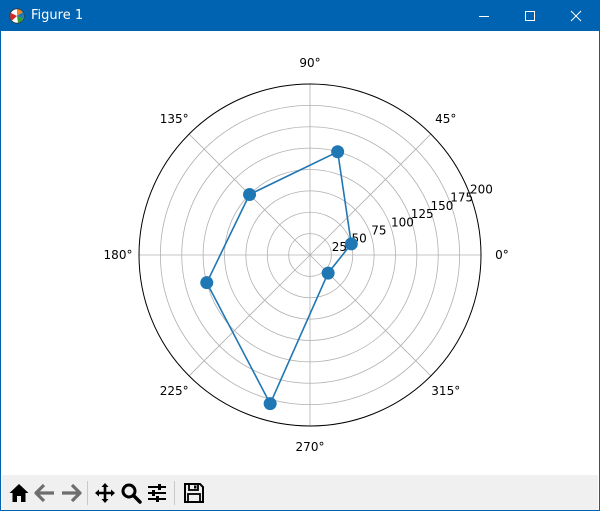 Image resolution: width=600 pixels, height=511 pixels. What do you see at coordinates (174, 119) in the screenshot?
I see `angle-tick-label: 135°` at bounding box center [174, 119].